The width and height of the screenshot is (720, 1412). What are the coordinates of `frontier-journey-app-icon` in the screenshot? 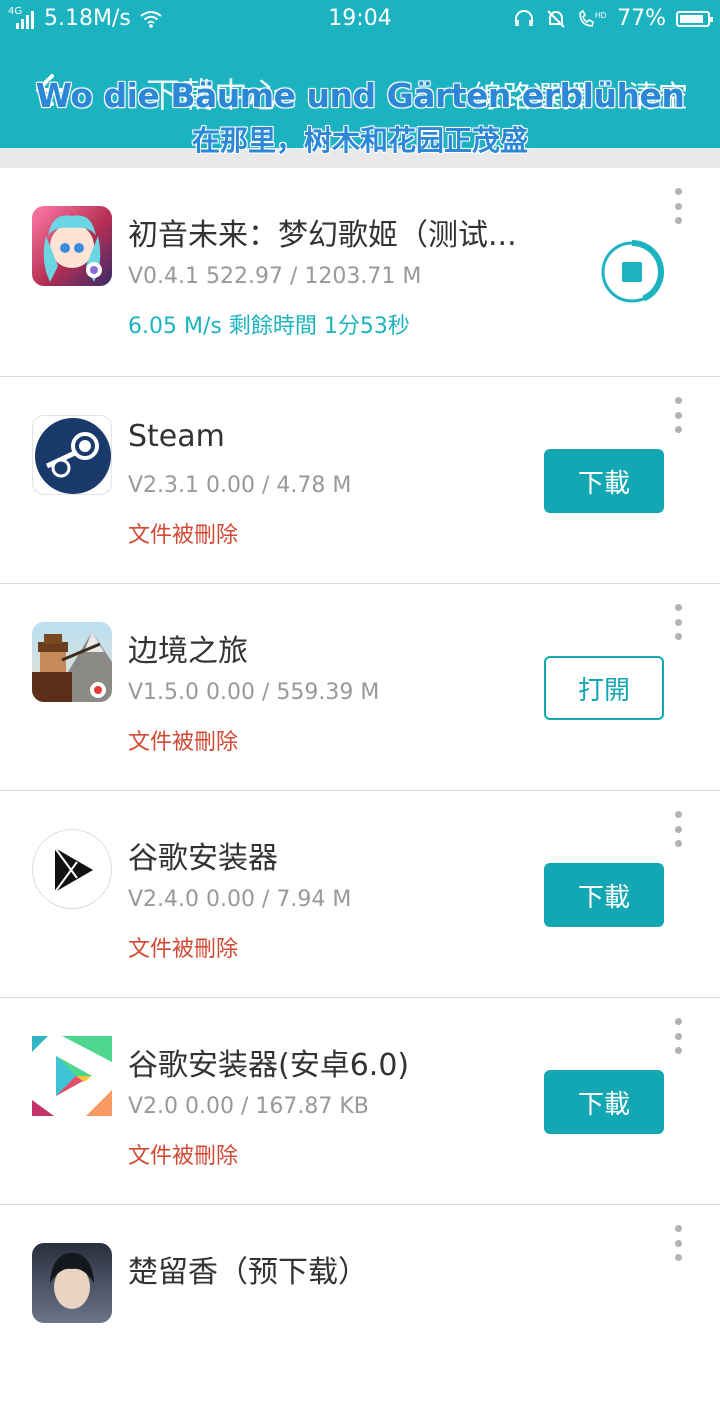 It's located at (72, 662).